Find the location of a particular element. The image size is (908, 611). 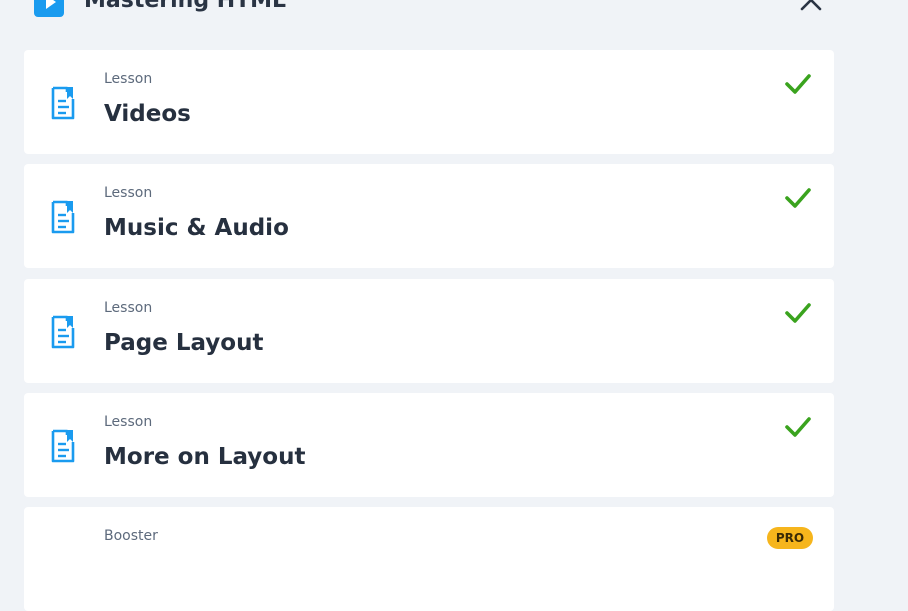

close-icon is located at coordinates (811, 5).